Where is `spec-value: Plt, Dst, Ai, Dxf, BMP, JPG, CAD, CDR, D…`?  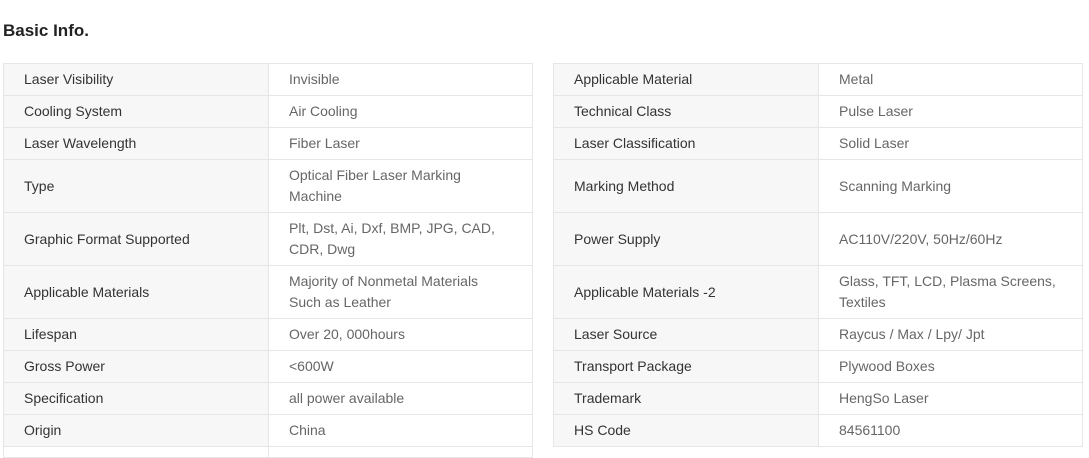 spec-value: Plt, Dst, Ai, Dxf, BMP, JPG, CAD, CDR, D… is located at coordinates (400, 239).